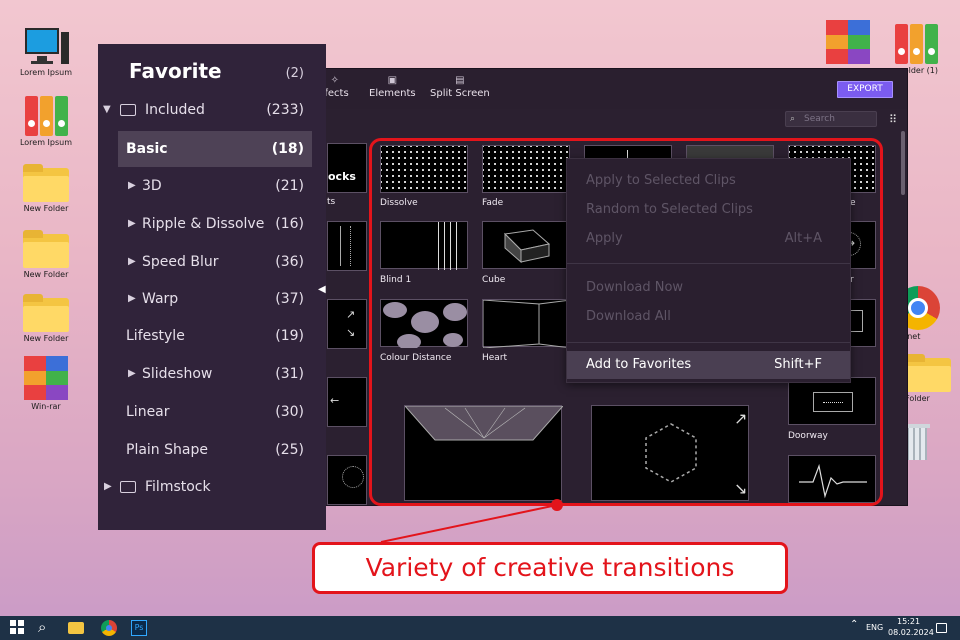 The height and width of the screenshot is (640, 960). I want to click on category-filmstock: ▶ Filmstock, so click(212, 487).